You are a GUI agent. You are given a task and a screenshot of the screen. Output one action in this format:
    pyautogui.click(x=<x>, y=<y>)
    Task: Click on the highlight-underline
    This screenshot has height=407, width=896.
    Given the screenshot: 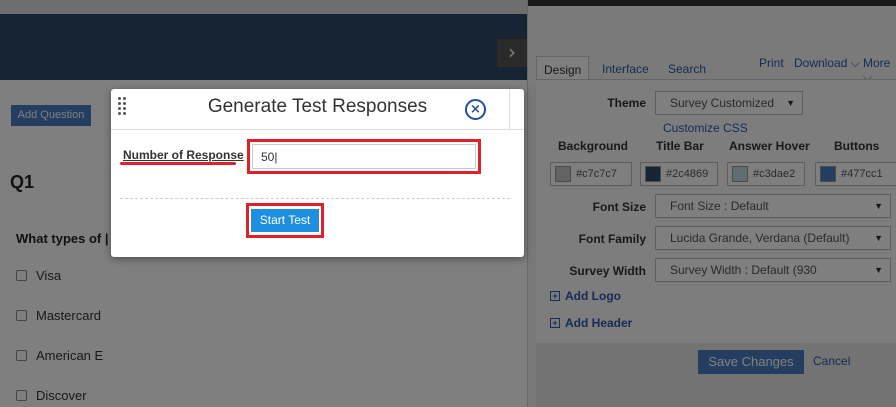 What is the action you would take?
    pyautogui.click(x=178, y=163)
    